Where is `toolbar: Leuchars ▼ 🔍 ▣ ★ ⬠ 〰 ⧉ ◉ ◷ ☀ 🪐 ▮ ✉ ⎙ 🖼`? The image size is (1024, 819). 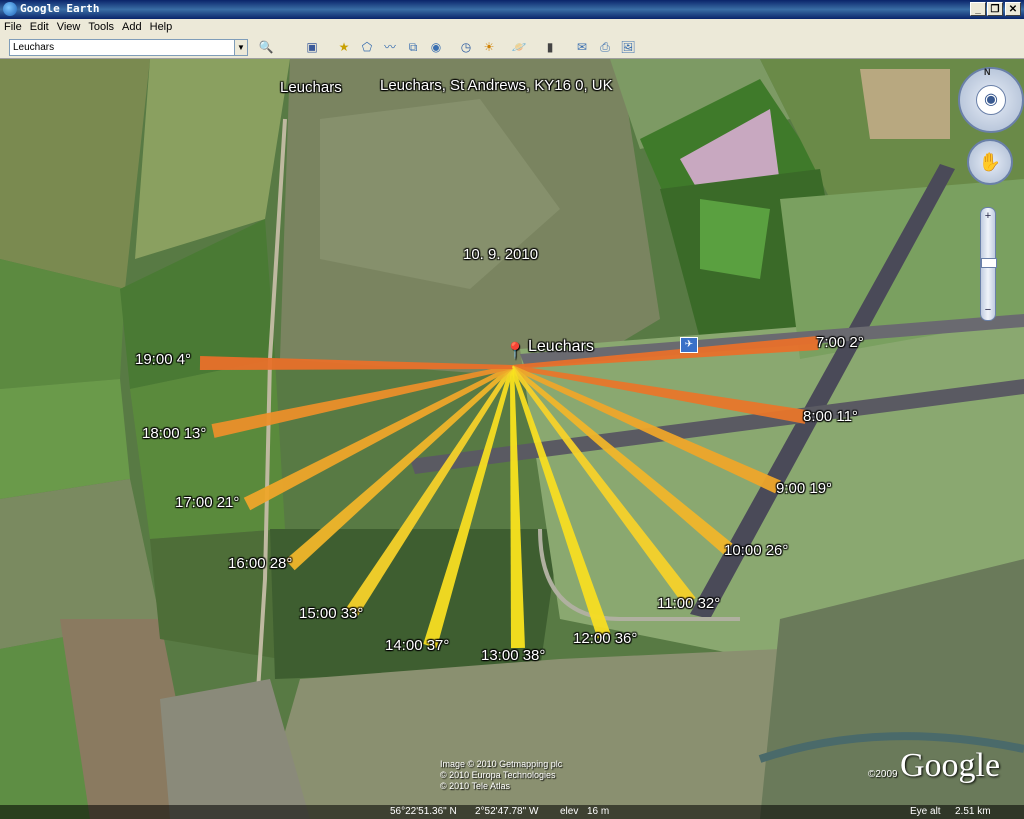
toolbar: Leuchars ▼ 🔍 ▣ ★ ⬠ 〰 ⧉ ◉ ◷ ☀ 🪐 ▮ ✉ ⎙ 🖼 is located at coordinates (512, 48).